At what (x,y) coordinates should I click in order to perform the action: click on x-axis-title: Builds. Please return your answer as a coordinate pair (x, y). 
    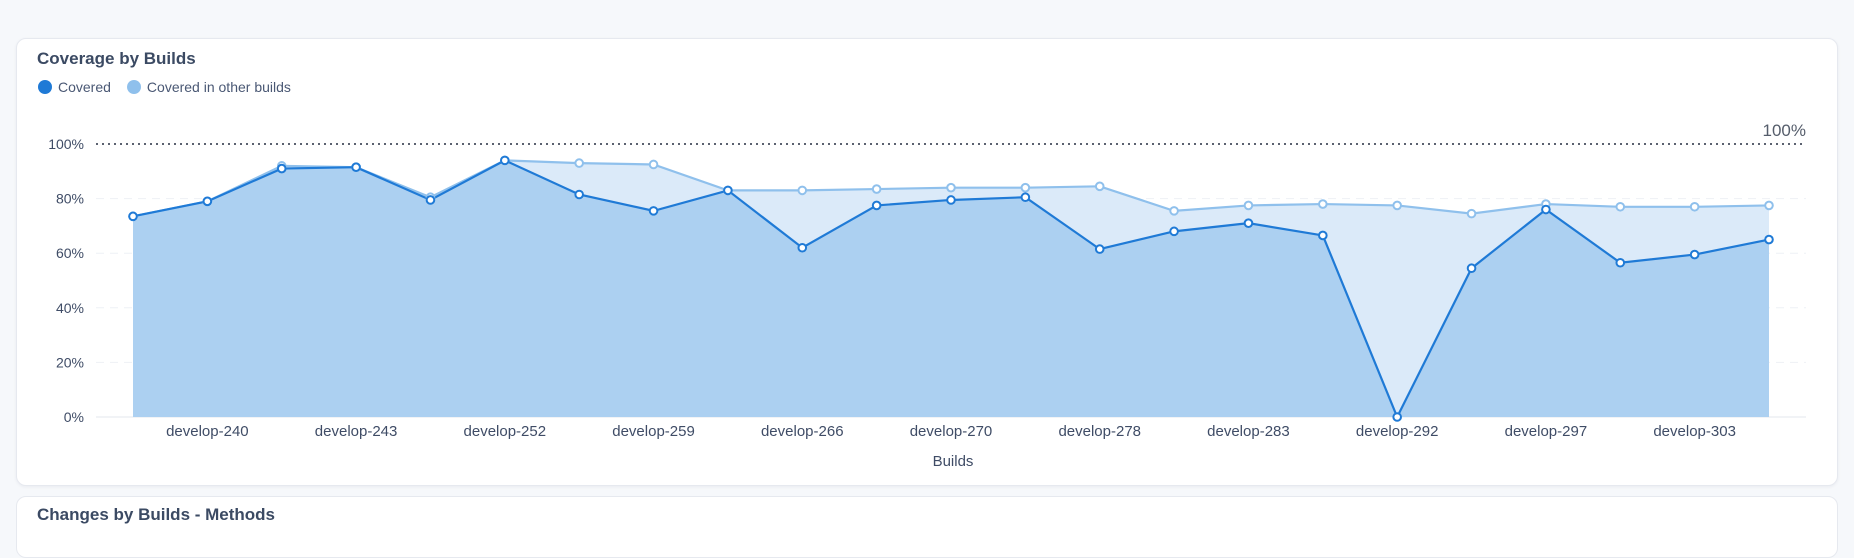
    Looking at the image, I should click on (953, 461).